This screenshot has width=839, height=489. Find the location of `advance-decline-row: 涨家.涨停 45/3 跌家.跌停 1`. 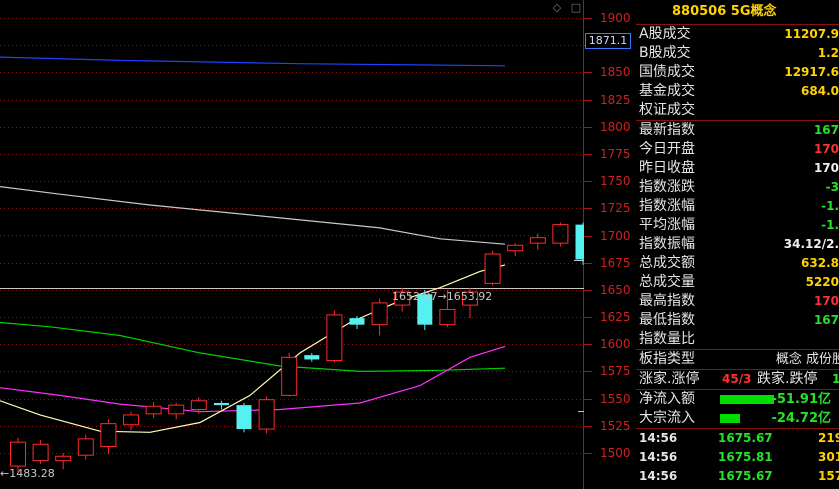

advance-decline-row: 涨家.涨停 45/3 跌家.跌停 1 is located at coordinates (737, 379).